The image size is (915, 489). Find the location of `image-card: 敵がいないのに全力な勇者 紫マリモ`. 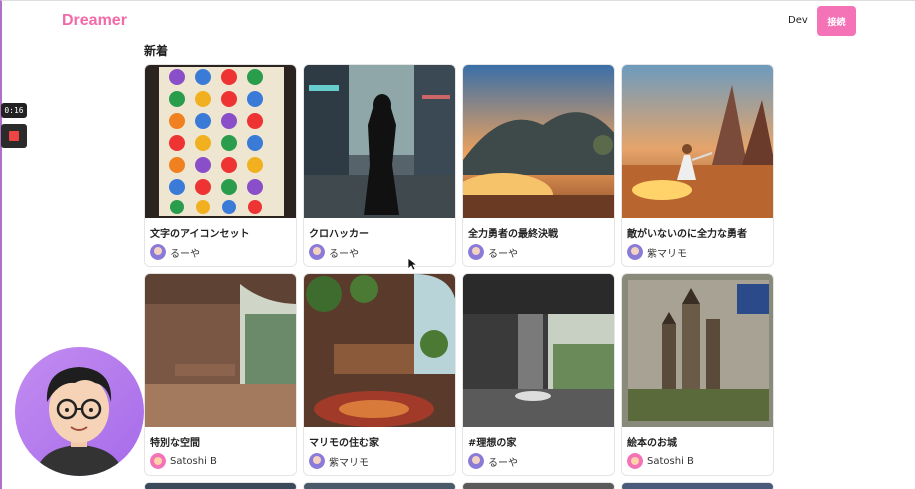

image-card: 敵がいないのに全力な勇者 紫マリモ is located at coordinates (697, 165).